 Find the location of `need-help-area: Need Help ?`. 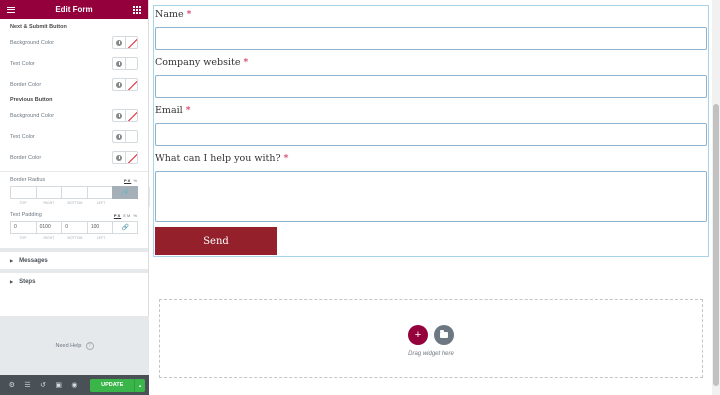

need-help-area: Need Help ? is located at coordinates (74, 345).